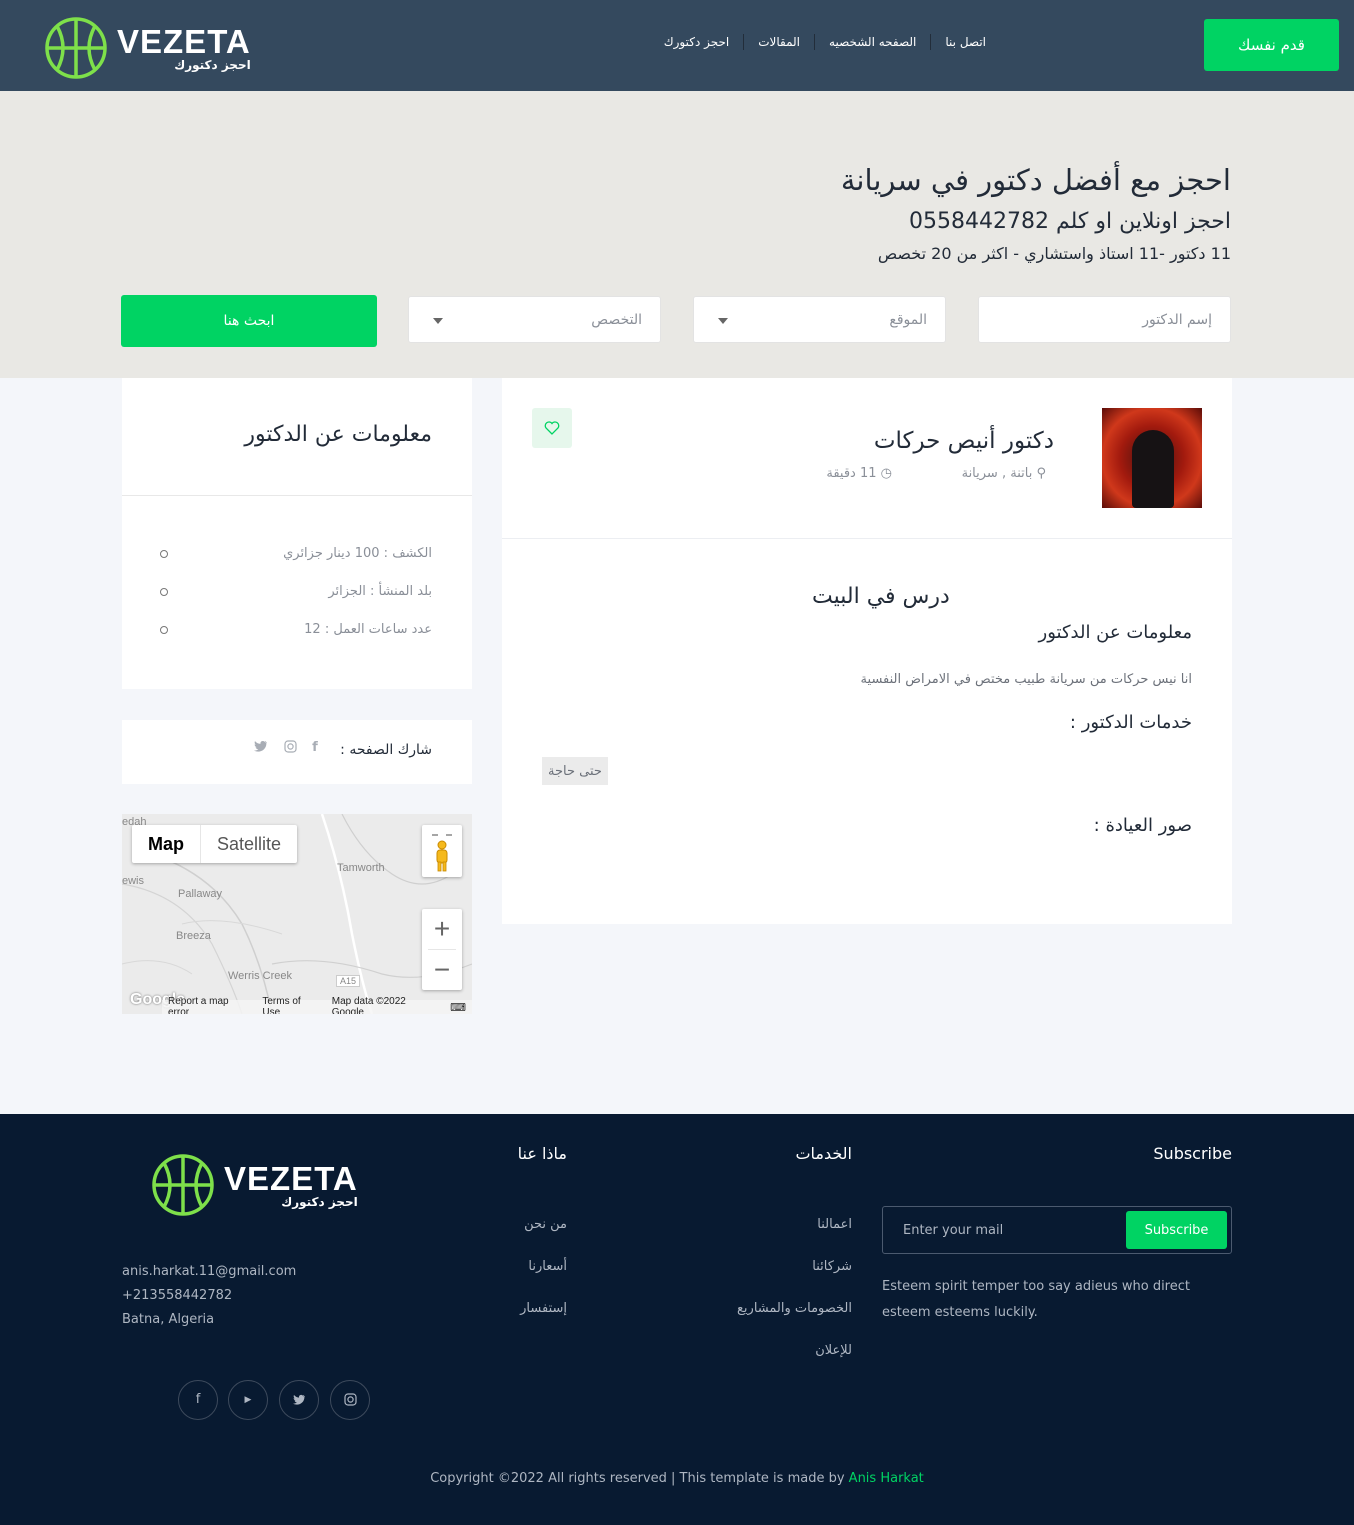  What do you see at coordinates (545, 1224) in the screenshot?
I see `footer-link-about-us: من نحن` at bounding box center [545, 1224].